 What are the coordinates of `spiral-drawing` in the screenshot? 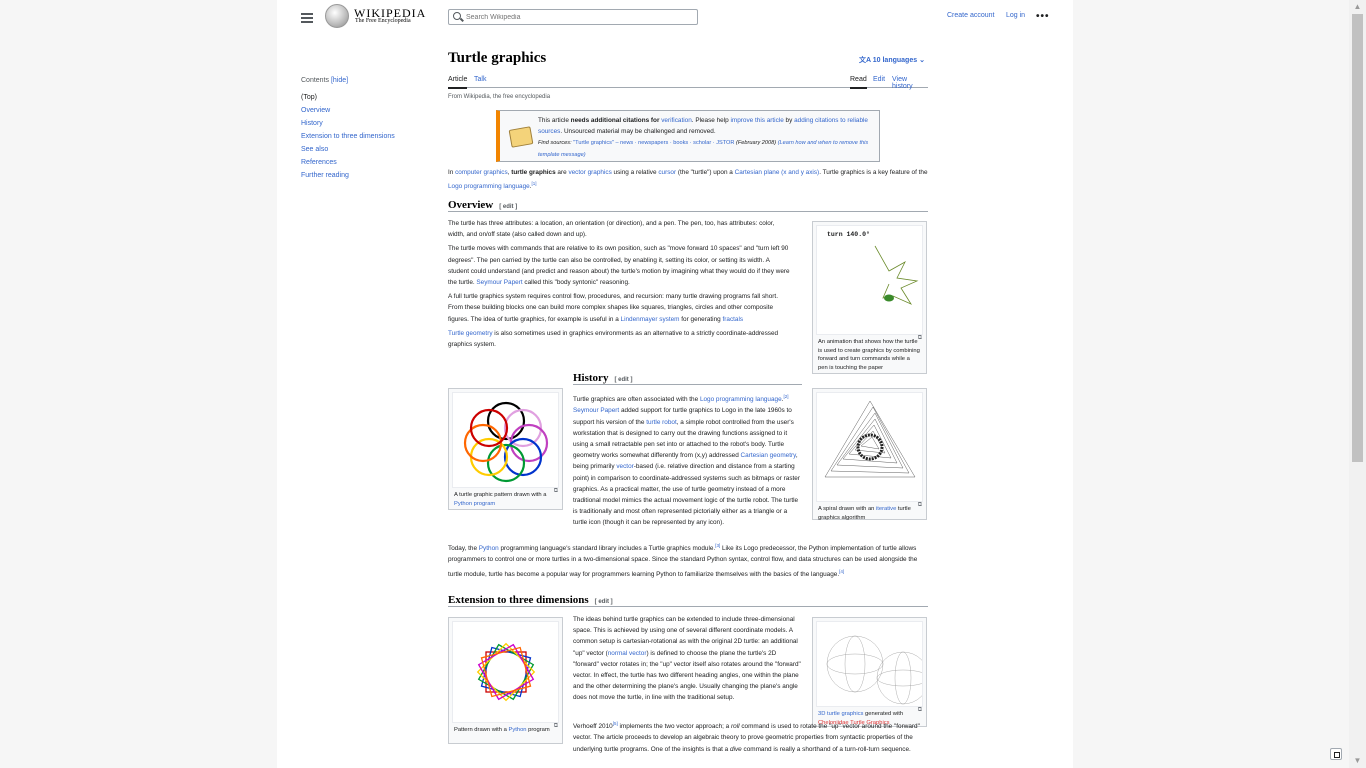 It's located at (870, 439).